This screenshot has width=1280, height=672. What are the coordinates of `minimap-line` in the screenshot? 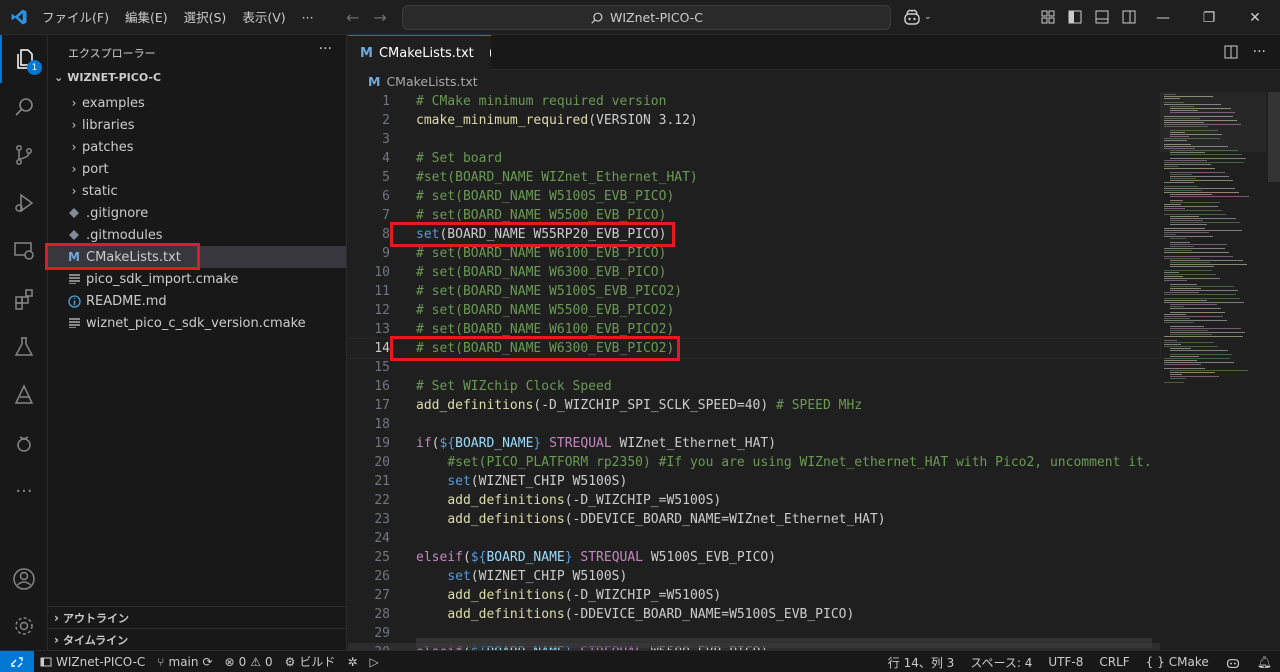 It's located at (1177, 318).